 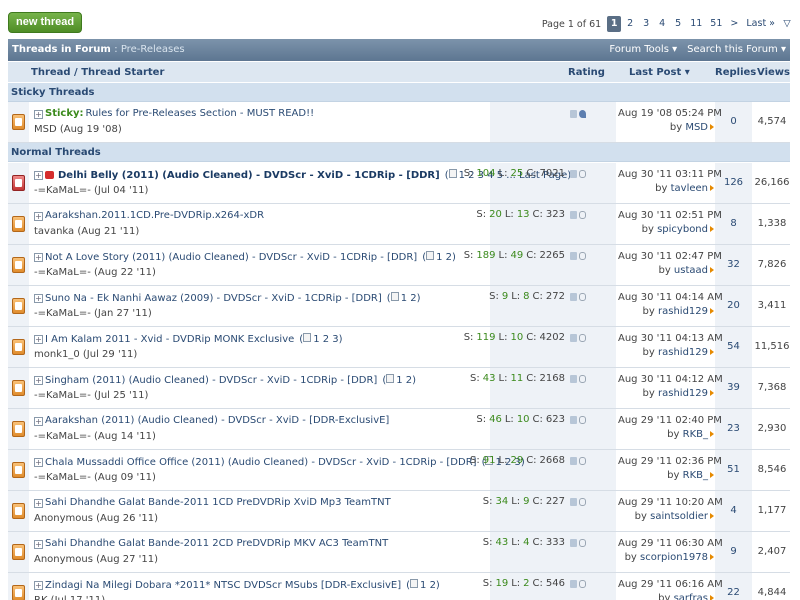 I want to click on page-link: 4, so click(x=662, y=24).